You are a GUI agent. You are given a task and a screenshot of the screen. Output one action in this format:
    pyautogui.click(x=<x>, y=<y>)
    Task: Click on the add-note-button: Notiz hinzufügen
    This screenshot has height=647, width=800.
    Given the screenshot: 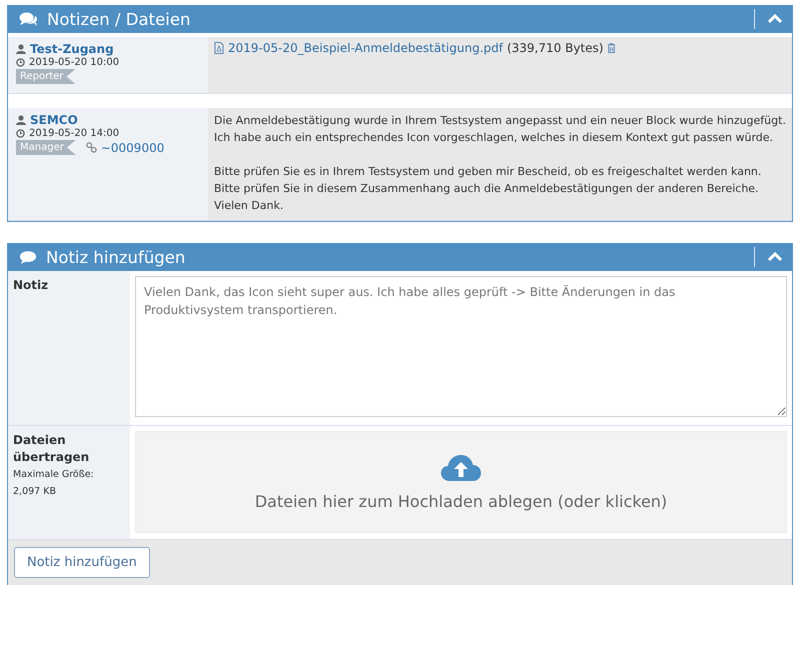 What is the action you would take?
    pyautogui.click(x=82, y=562)
    